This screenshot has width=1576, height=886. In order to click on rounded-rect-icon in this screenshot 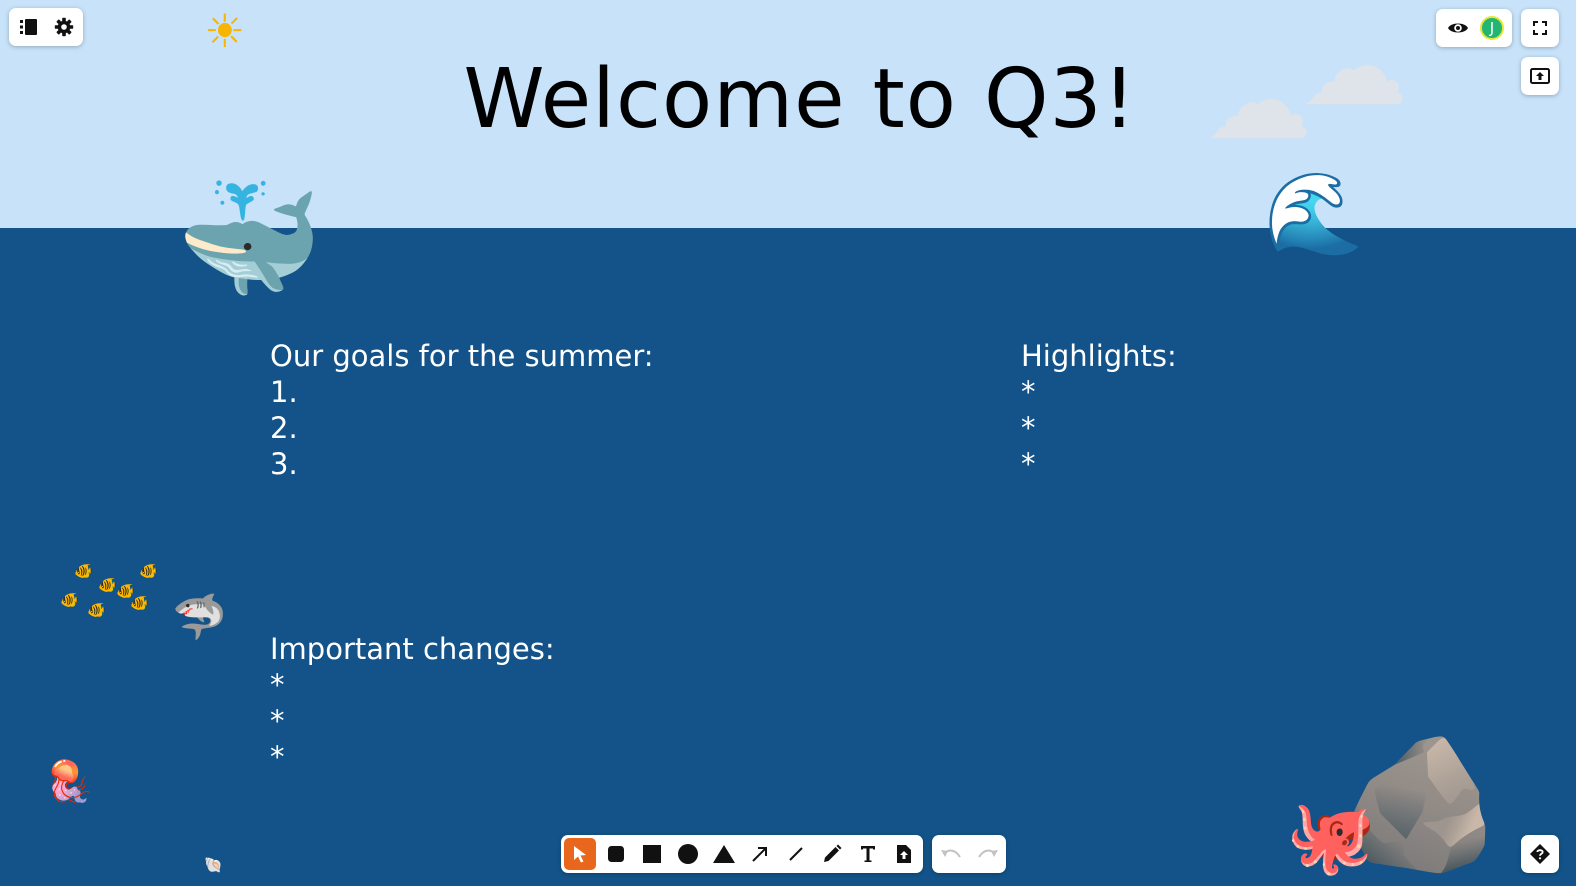, I will do `click(616, 854)`.